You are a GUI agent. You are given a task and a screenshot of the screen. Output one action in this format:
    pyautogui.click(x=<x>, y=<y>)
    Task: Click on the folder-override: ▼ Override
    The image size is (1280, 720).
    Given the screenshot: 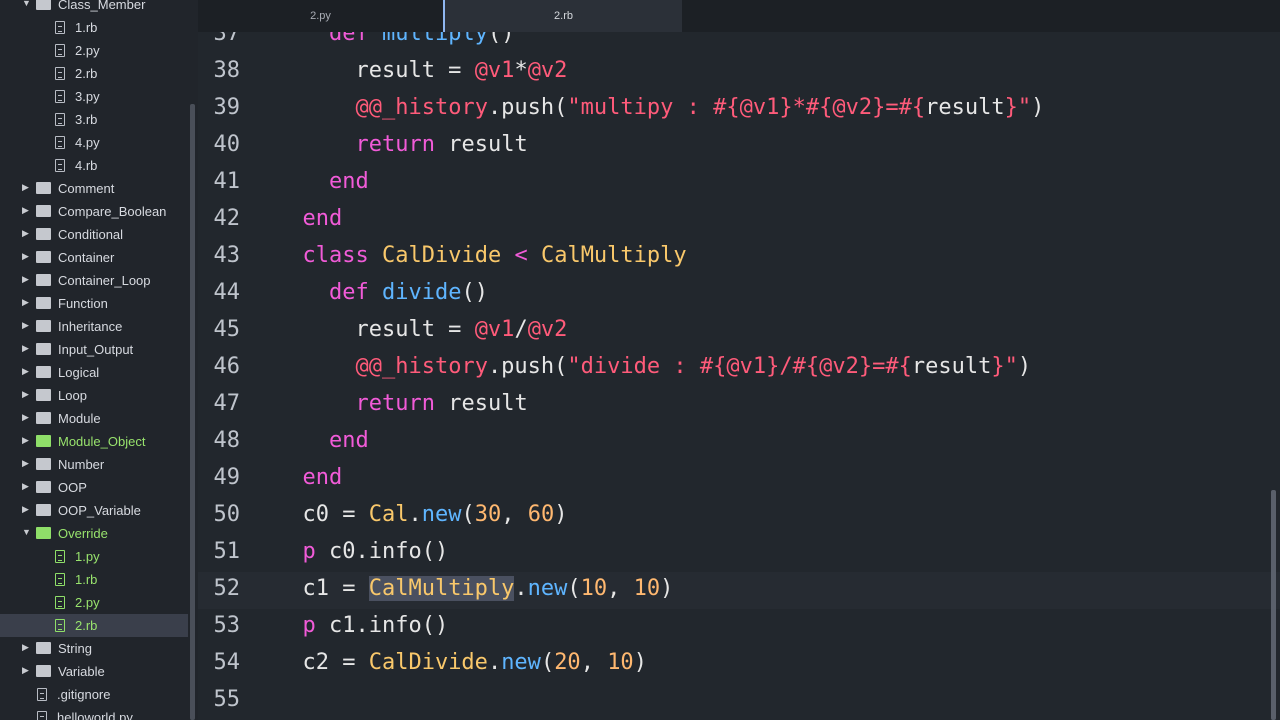 What is the action you would take?
    pyautogui.click(x=94, y=533)
    